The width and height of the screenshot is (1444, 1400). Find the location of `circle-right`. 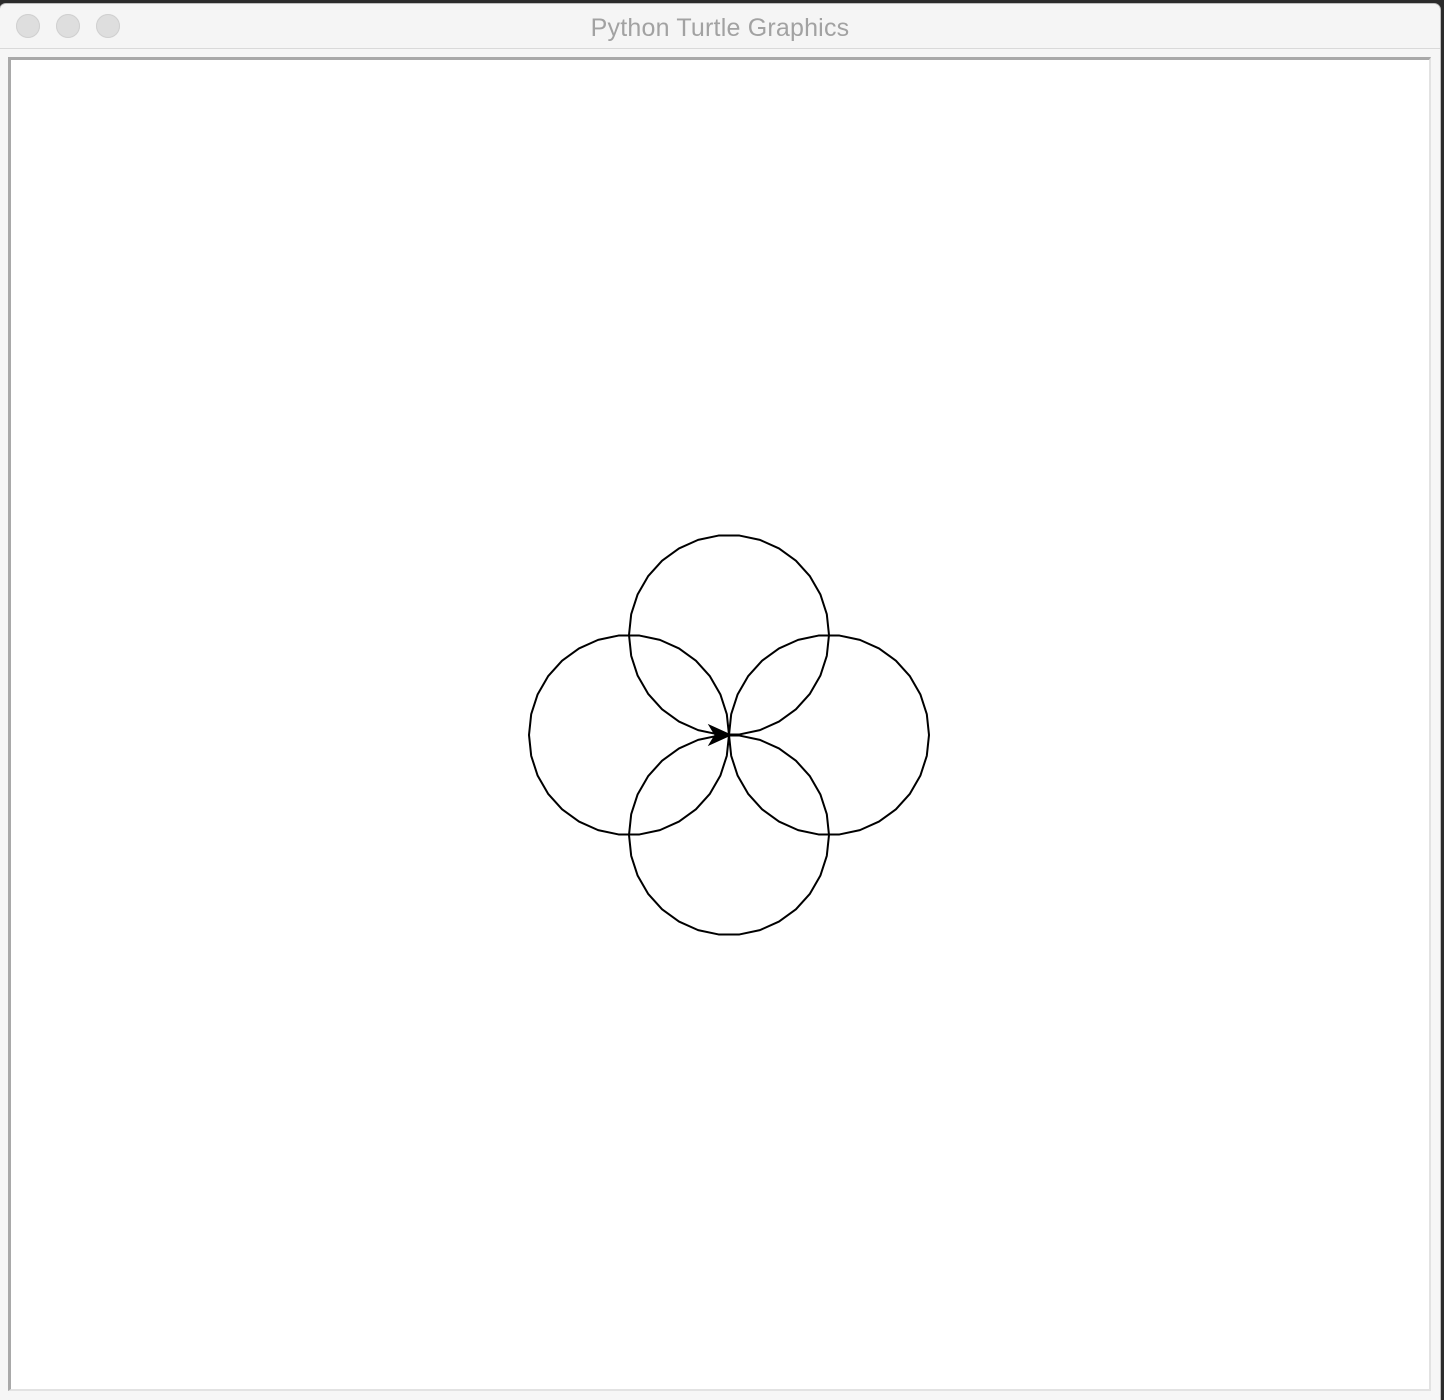

circle-right is located at coordinates (829, 735).